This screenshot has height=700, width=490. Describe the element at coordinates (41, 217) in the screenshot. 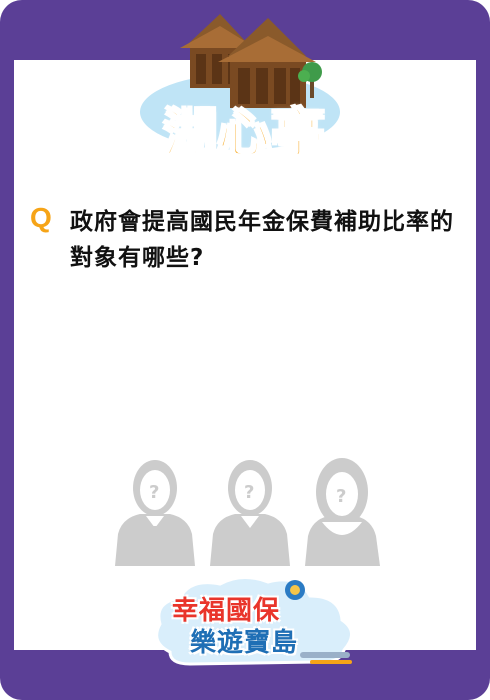

I see `question-marker: Q` at that location.